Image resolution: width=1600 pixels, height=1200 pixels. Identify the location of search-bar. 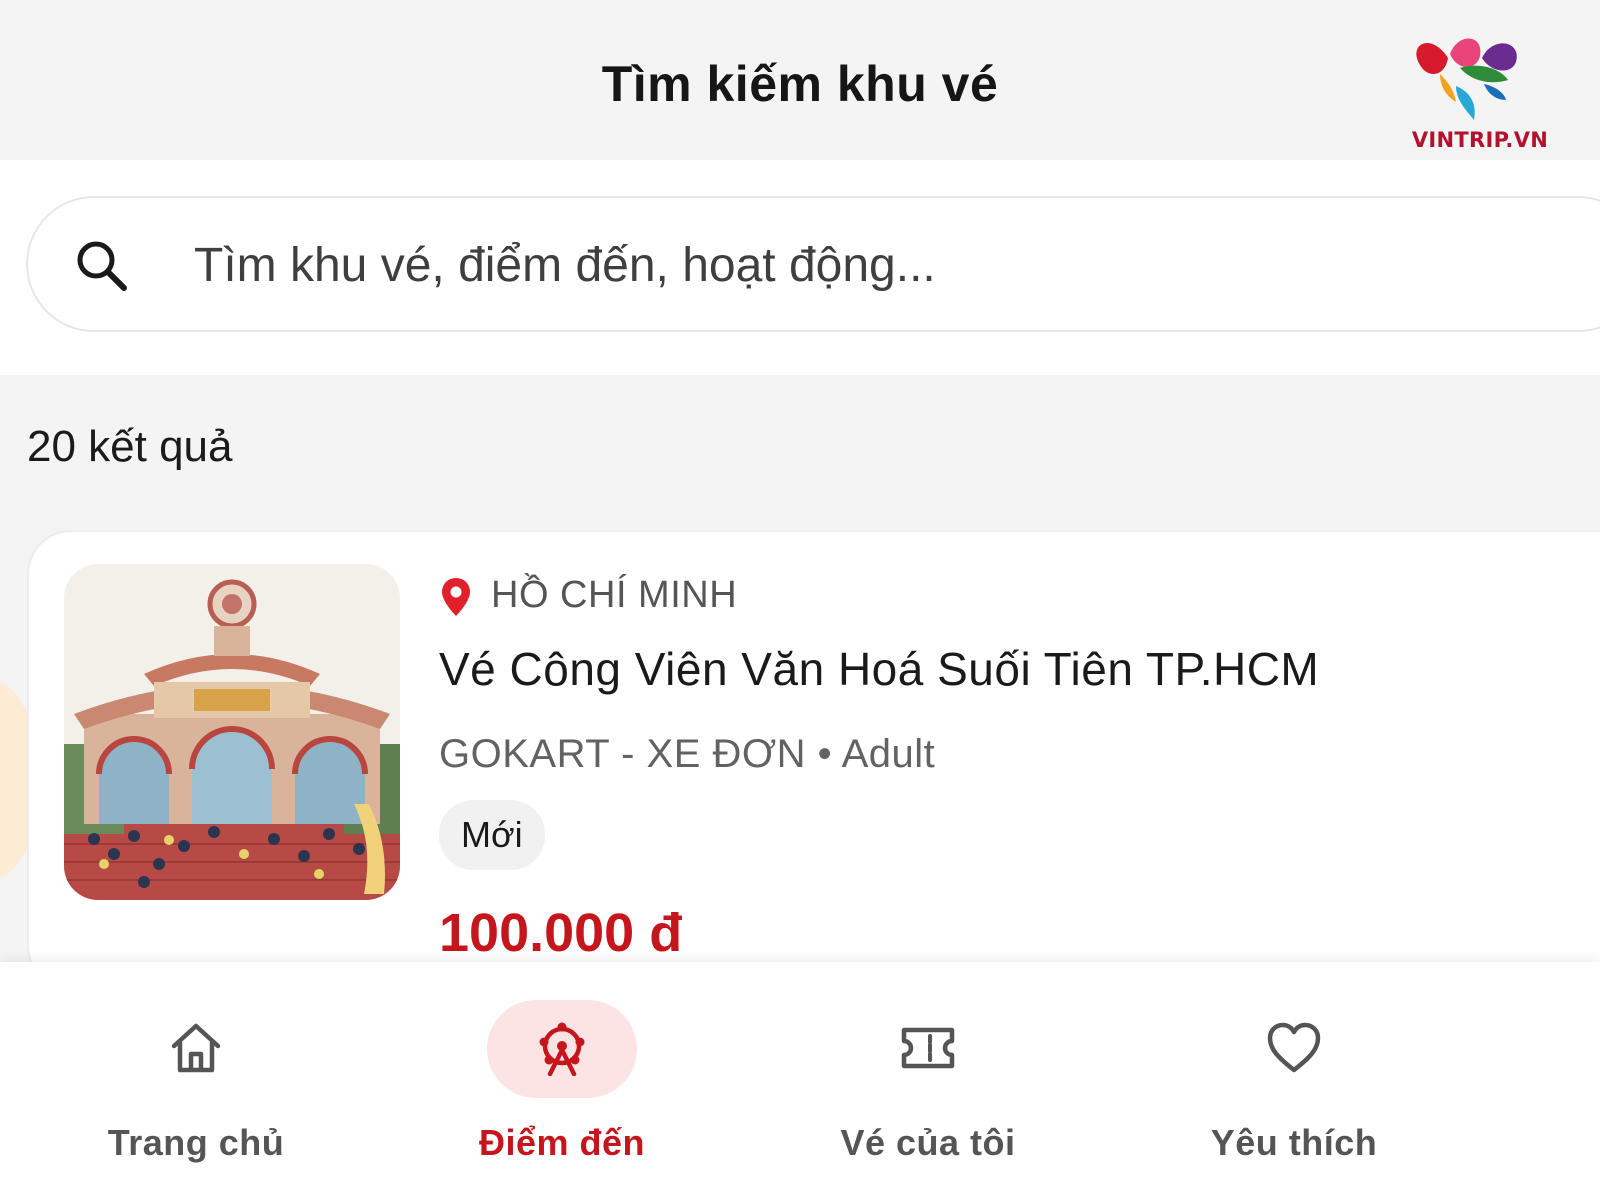
(813, 264).